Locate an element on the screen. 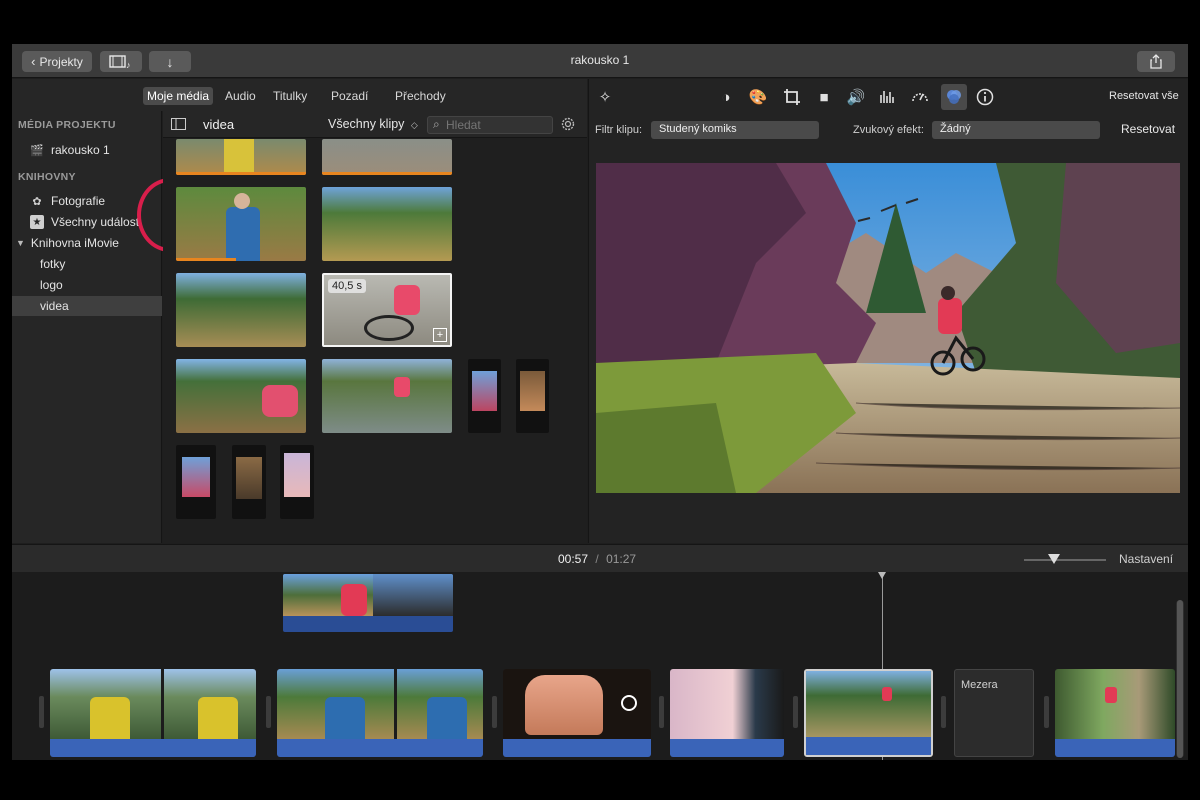 The width and height of the screenshot is (1200, 800). tab-titles: Titulky is located at coordinates (290, 96).